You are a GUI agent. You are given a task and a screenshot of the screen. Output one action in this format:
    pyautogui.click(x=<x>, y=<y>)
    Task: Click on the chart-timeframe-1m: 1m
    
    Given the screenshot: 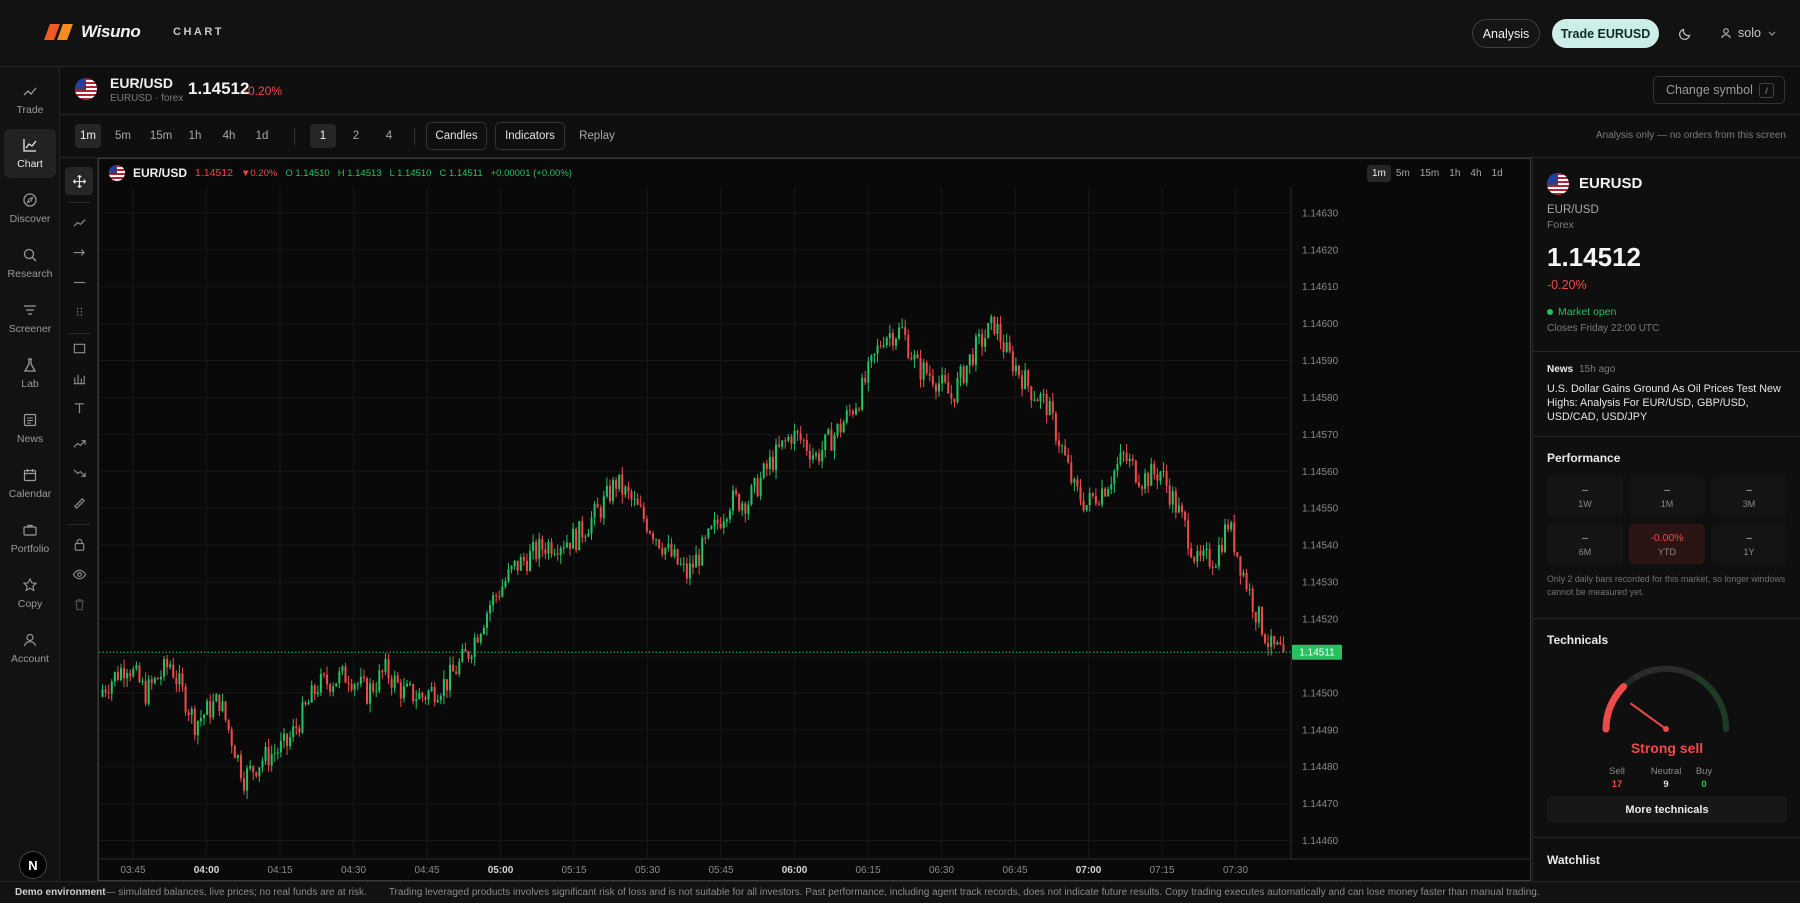 What is the action you would take?
    pyautogui.click(x=1379, y=173)
    